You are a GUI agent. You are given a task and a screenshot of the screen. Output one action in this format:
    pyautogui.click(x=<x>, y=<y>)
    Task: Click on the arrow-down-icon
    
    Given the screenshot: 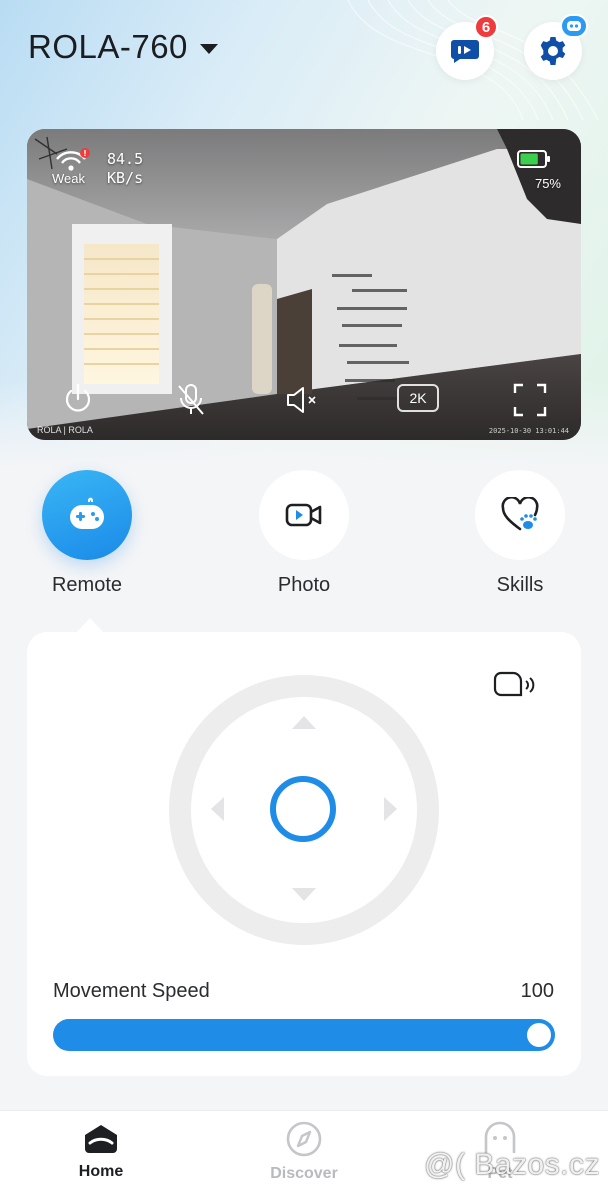 What is the action you would take?
    pyautogui.click(x=304, y=894)
    